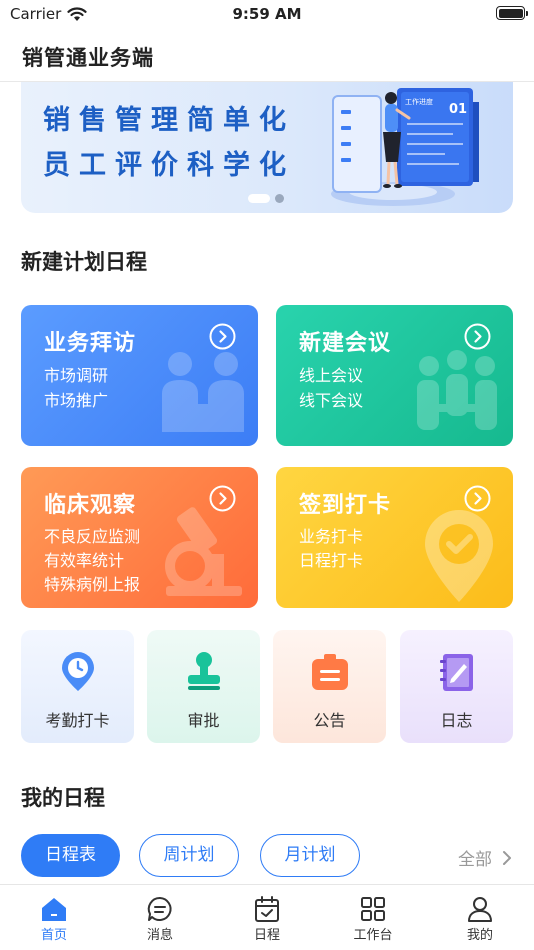 Image resolution: width=534 pixels, height=950 pixels. I want to click on tile-label: 考勤打卡, so click(77, 720).